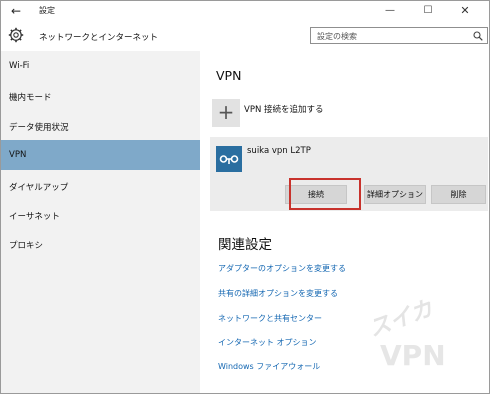 This screenshot has height=394, width=490. What do you see at coordinates (100, 215) in the screenshot?
I see `sidebar-item-ethernet: イーサネット` at bounding box center [100, 215].